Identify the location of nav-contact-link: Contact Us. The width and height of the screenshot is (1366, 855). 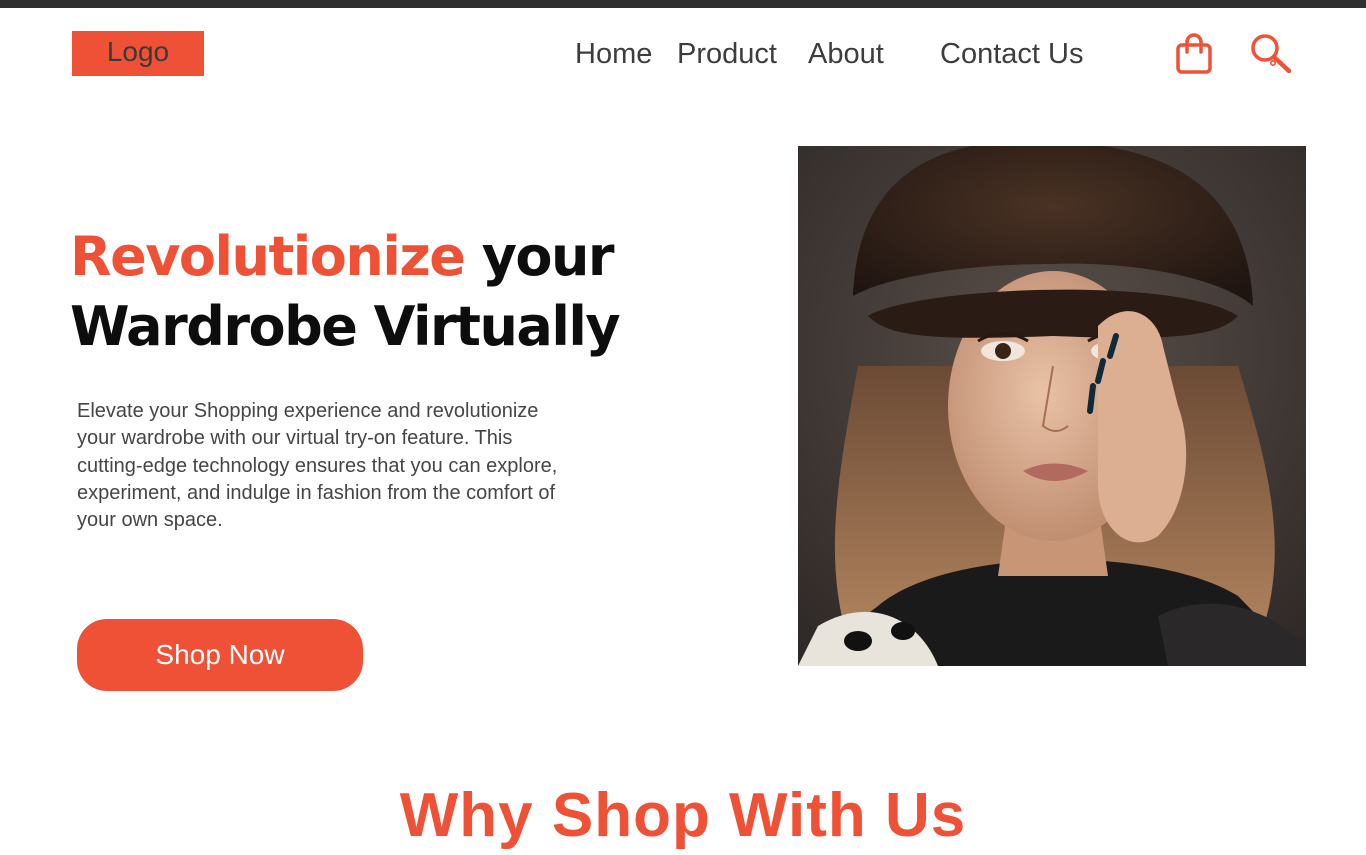
(1011, 54).